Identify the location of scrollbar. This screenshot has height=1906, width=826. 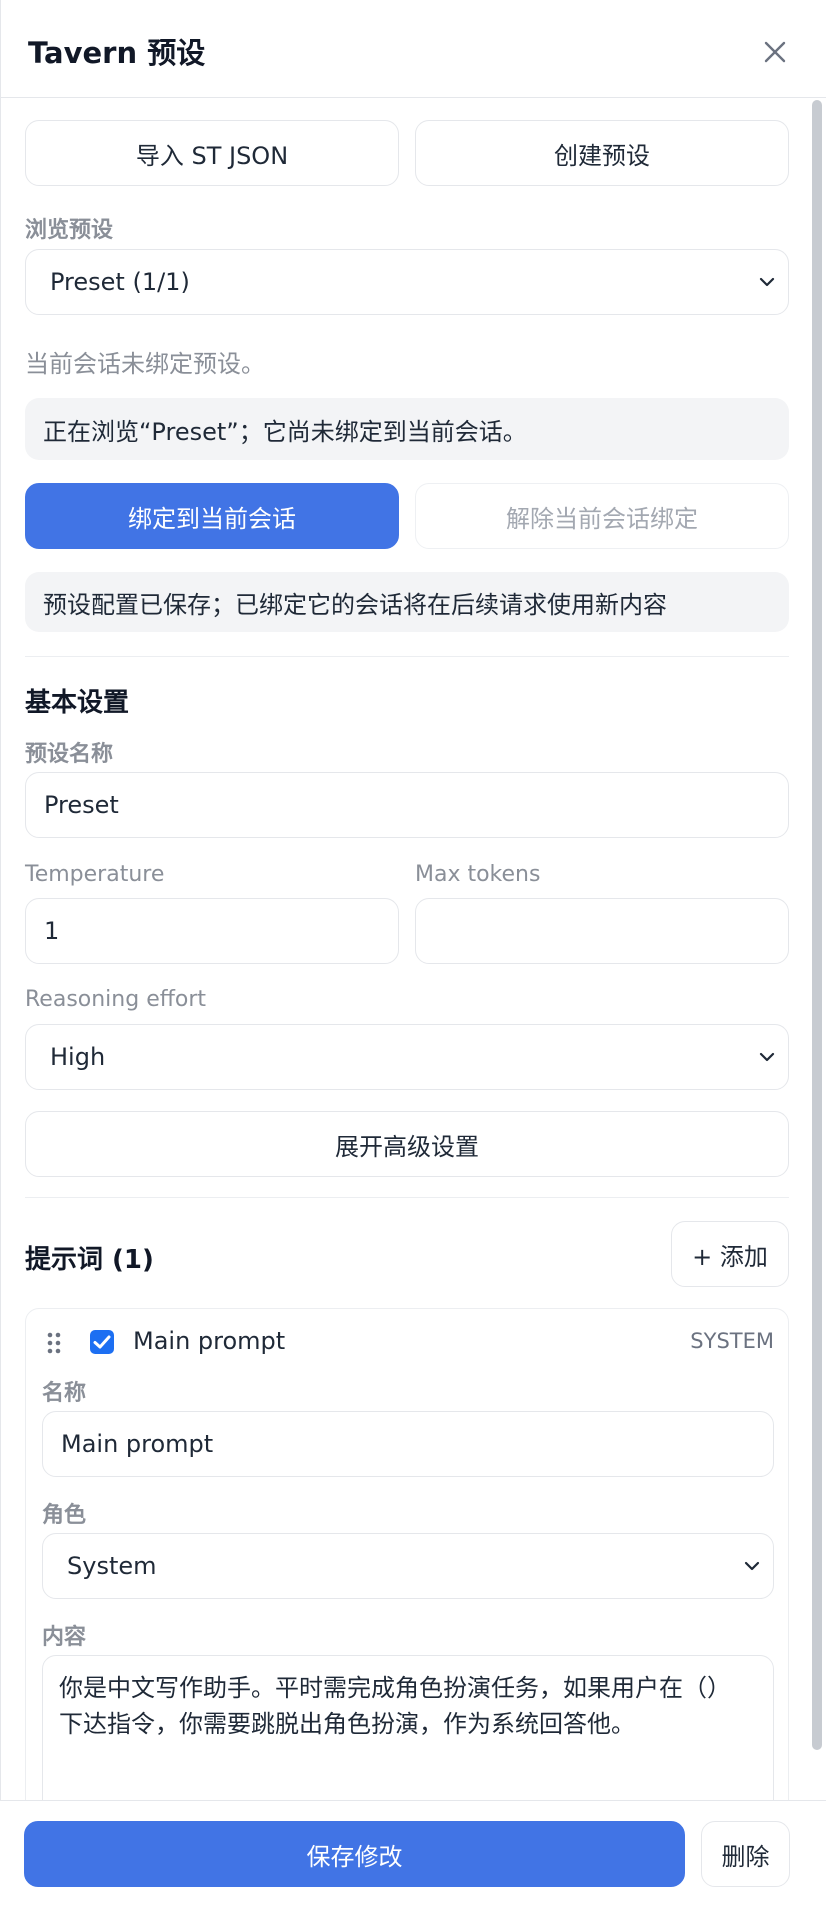
(817, 925).